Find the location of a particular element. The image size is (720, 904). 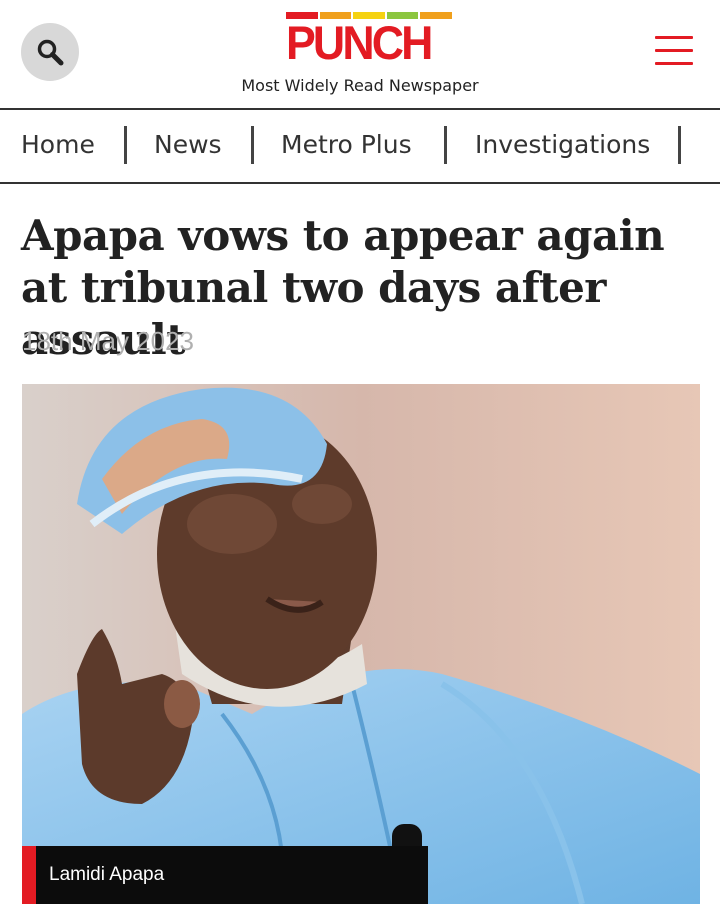

photo-caption: Lamidi Apapa is located at coordinates (225, 875).